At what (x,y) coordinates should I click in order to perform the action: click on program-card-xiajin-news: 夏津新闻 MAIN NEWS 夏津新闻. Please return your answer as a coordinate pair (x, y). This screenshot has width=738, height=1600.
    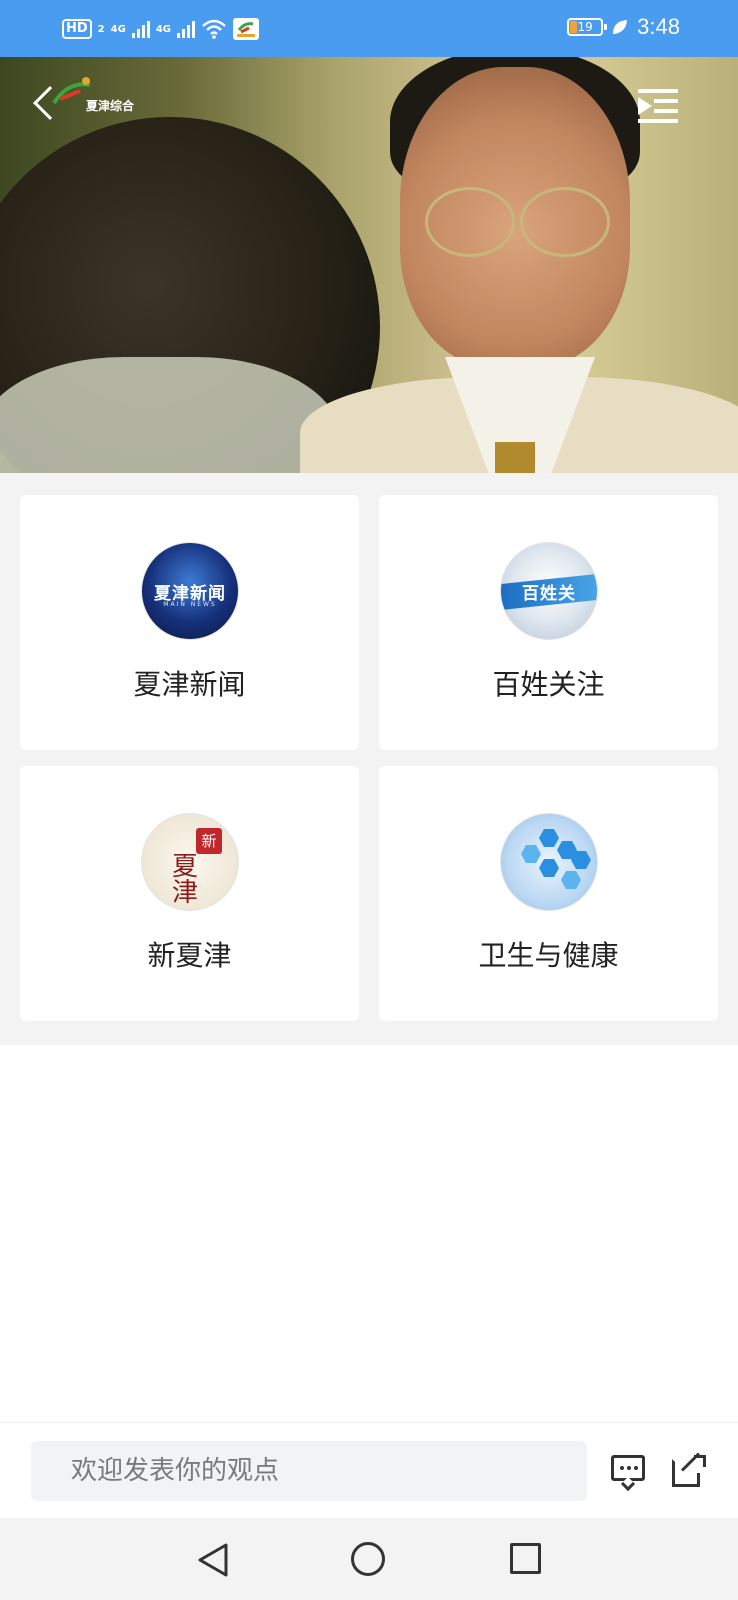
    Looking at the image, I should click on (189, 622).